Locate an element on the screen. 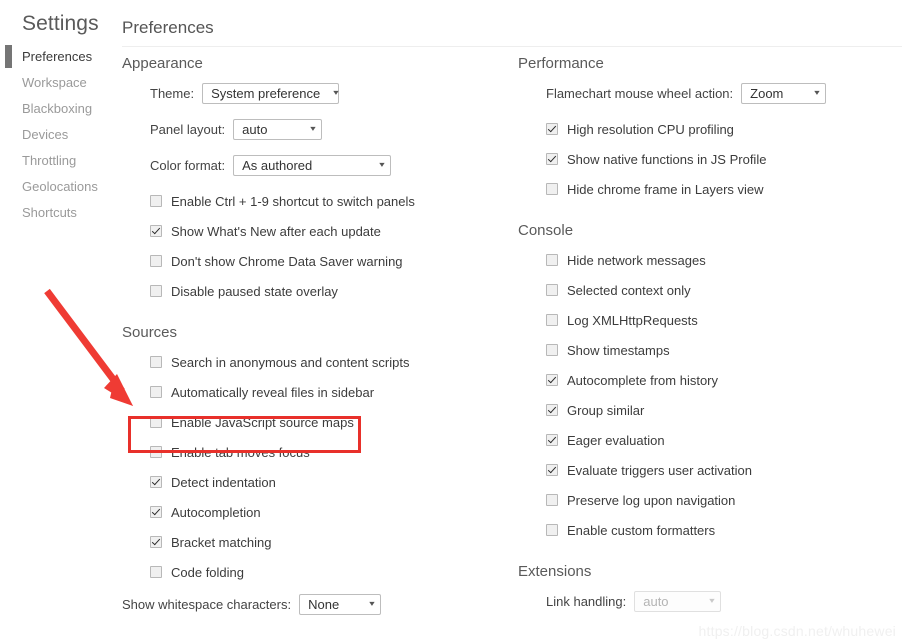  checkbox-show-native-functions: Show native functions in JS Profile is located at coordinates (724, 159).